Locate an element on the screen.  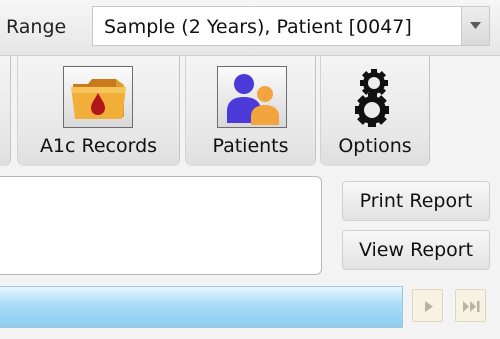
range-label: Range is located at coordinates (36, 27).